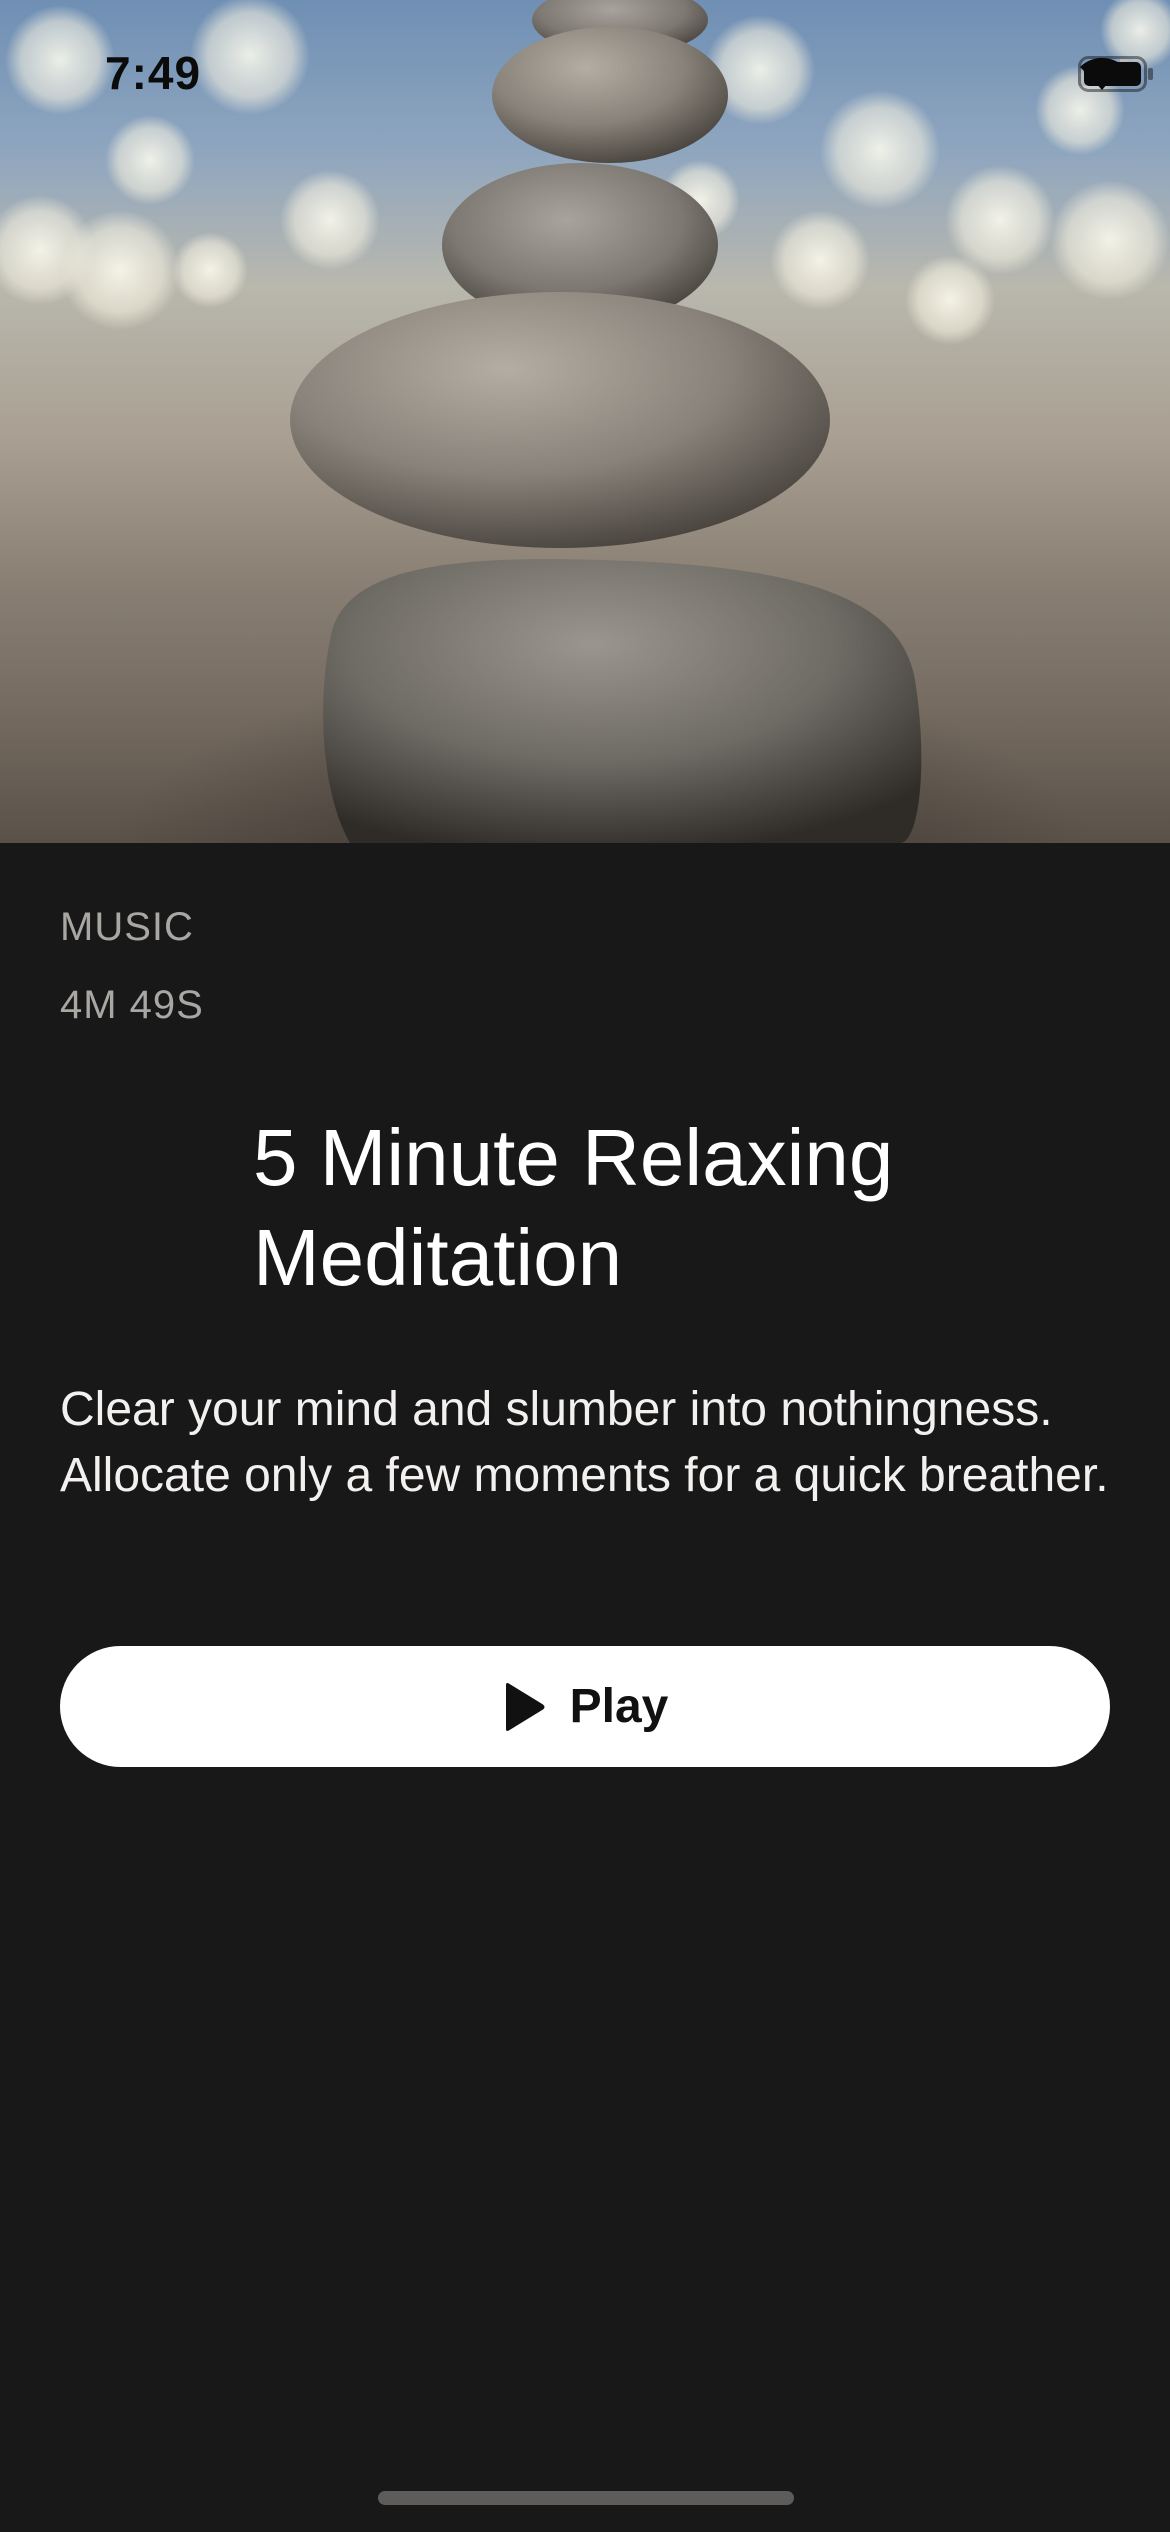  I want to click on home-indicator, so click(586, 2498).